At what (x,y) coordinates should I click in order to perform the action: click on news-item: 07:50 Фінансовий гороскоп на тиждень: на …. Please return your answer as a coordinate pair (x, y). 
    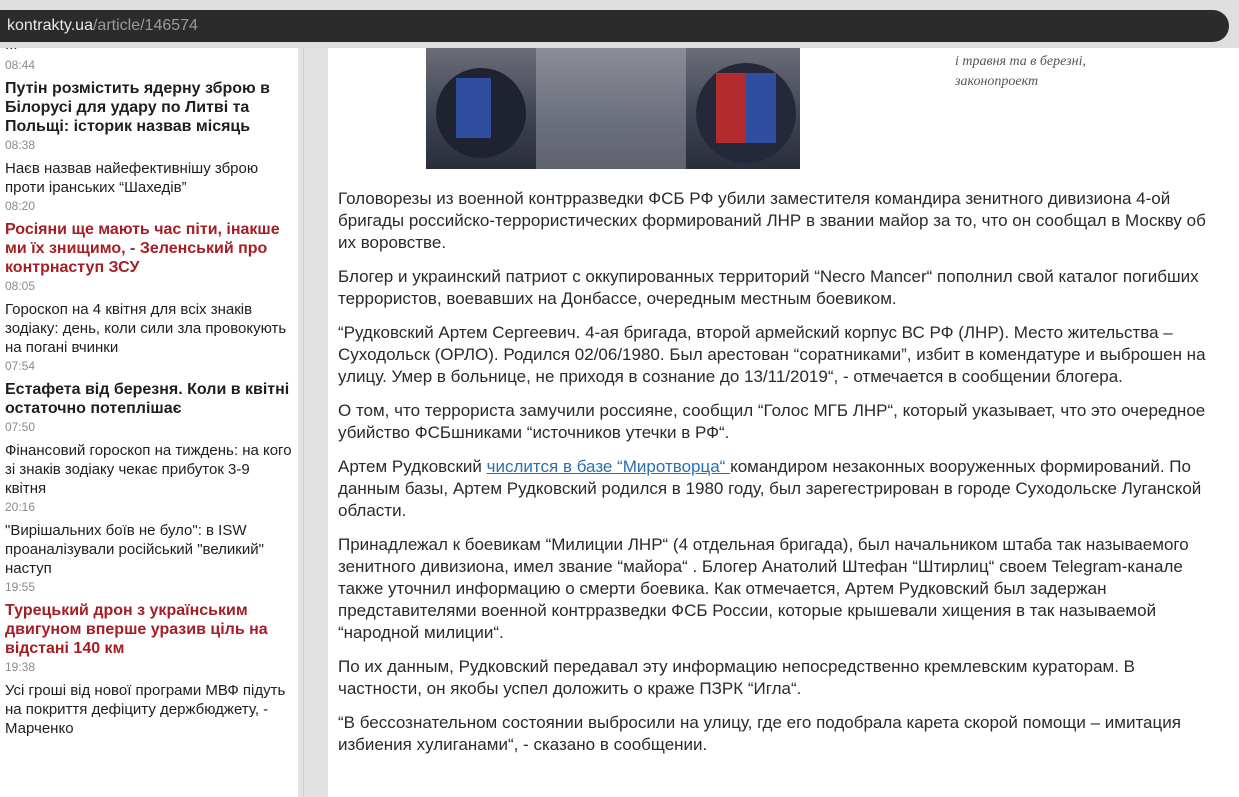
    Looking at the image, I should click on (149, 459).